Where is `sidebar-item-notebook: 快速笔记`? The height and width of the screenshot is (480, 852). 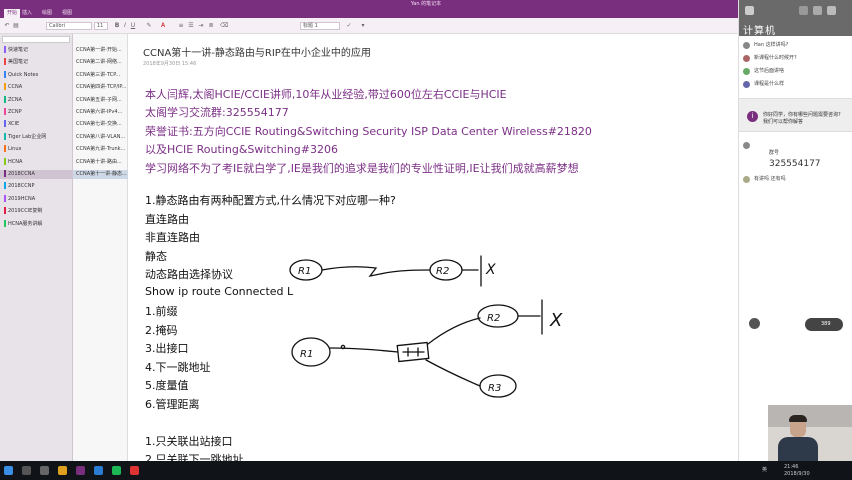
sidebar-item-notebook: 快速笔记 is located at coordinates (36, 50).